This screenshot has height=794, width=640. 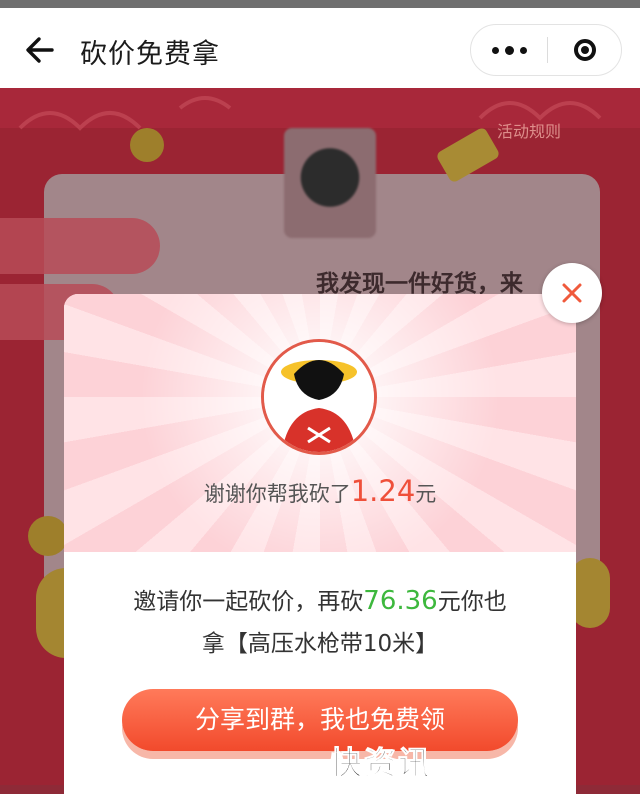 What do you see at coordinates (383, 491) in the screenshot?
I see `thanks-amount: 1.24` at bounding box center [383, 491].